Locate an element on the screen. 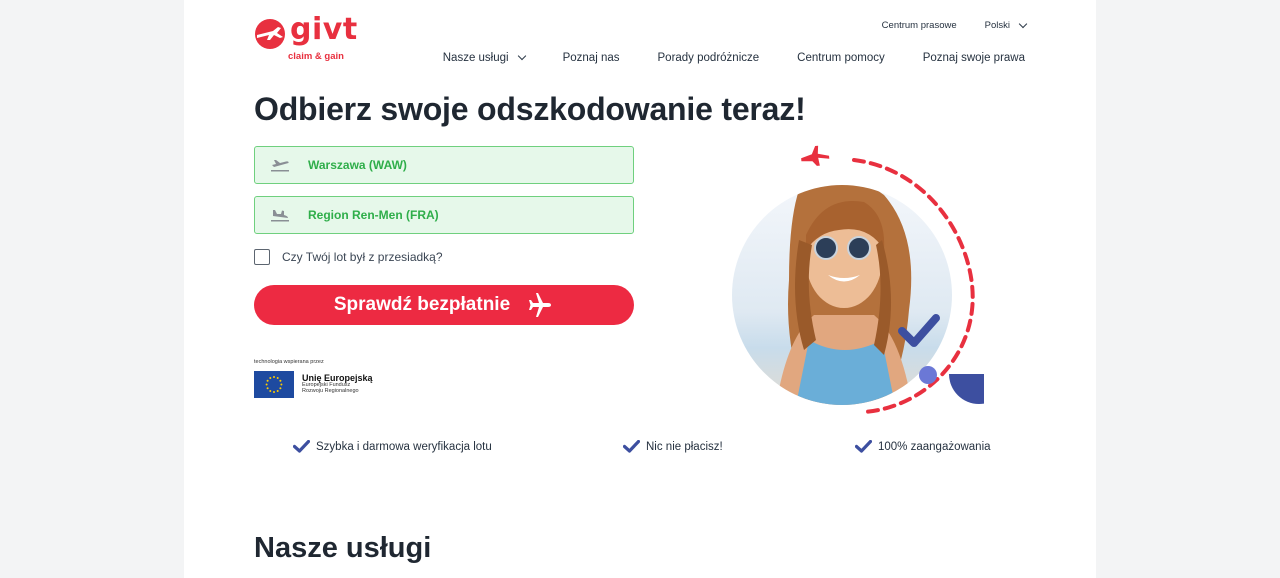 The image size is (1280, 578). hero-illustration is located at coordinates (858, 279).